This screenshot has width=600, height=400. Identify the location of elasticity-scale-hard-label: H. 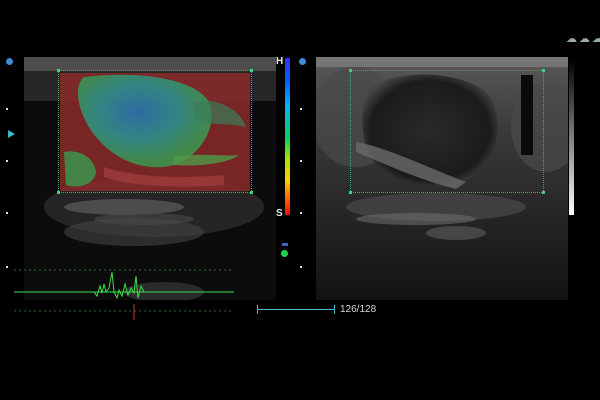
(280, 61).